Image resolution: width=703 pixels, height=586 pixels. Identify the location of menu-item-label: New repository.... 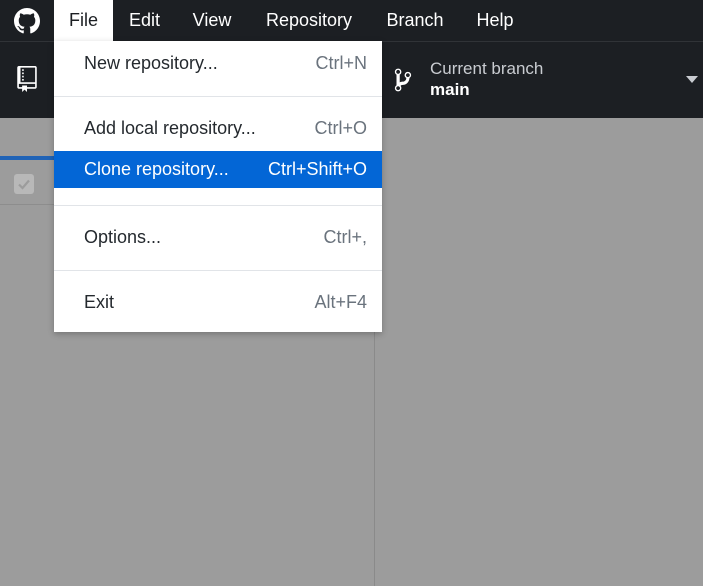
(151, 63).